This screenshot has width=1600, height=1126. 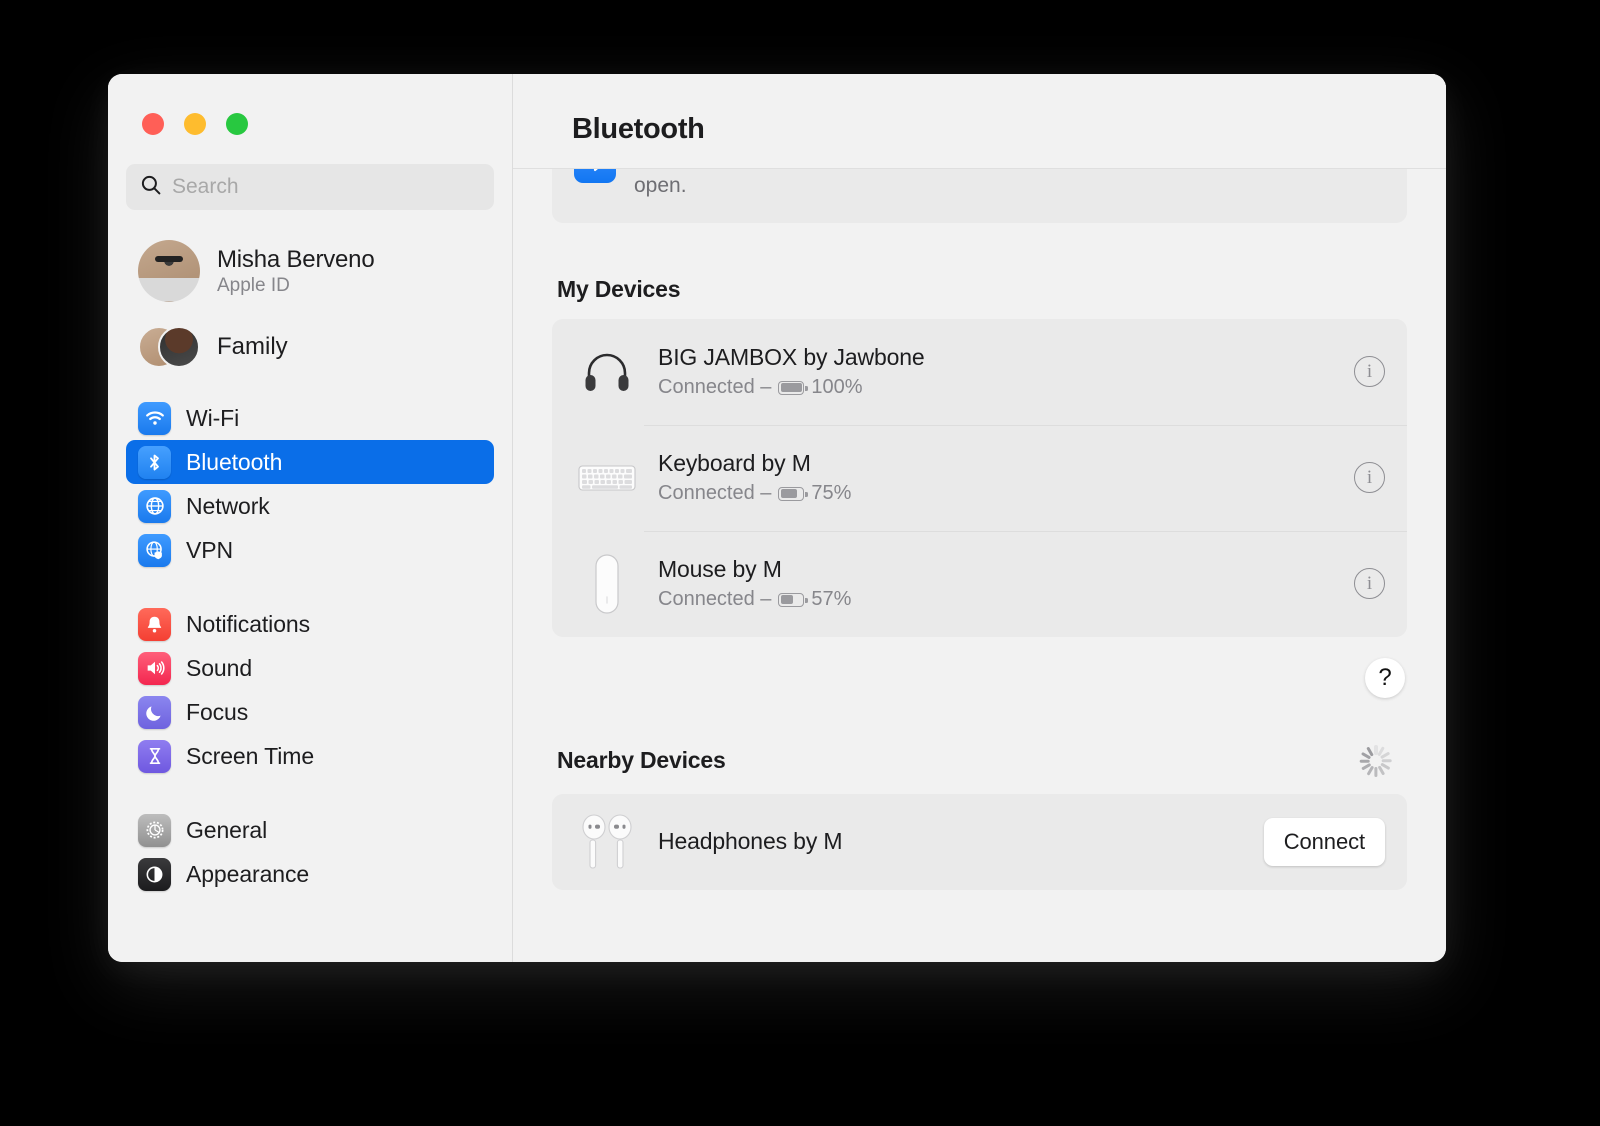 I want to click on vpn-globe-icon, so click(x=154, y=550).